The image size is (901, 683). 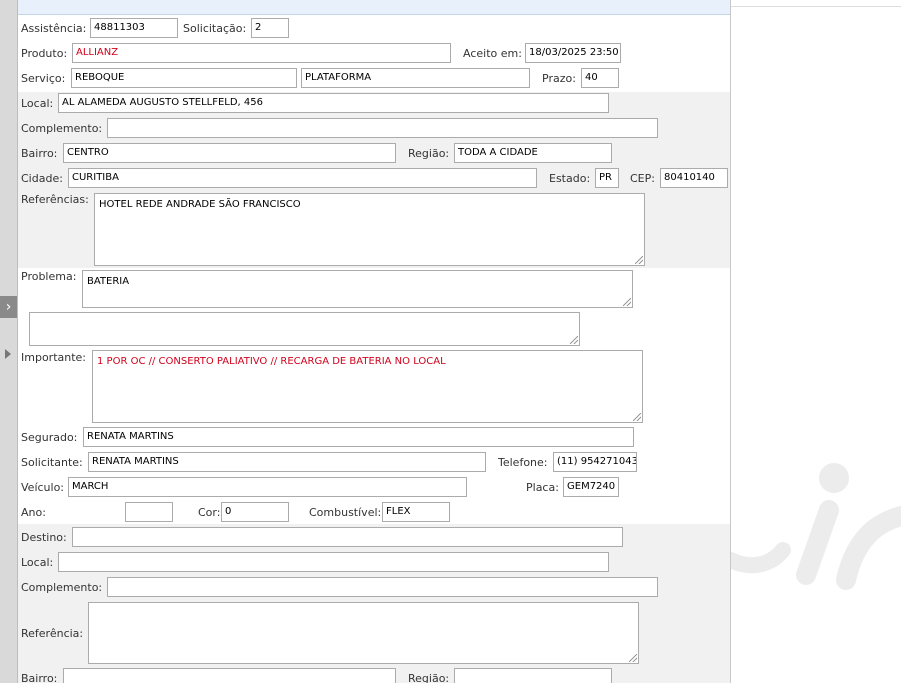 I want to click on solicitante-field: RENATA MARTINS, so click(x=287, y=462).